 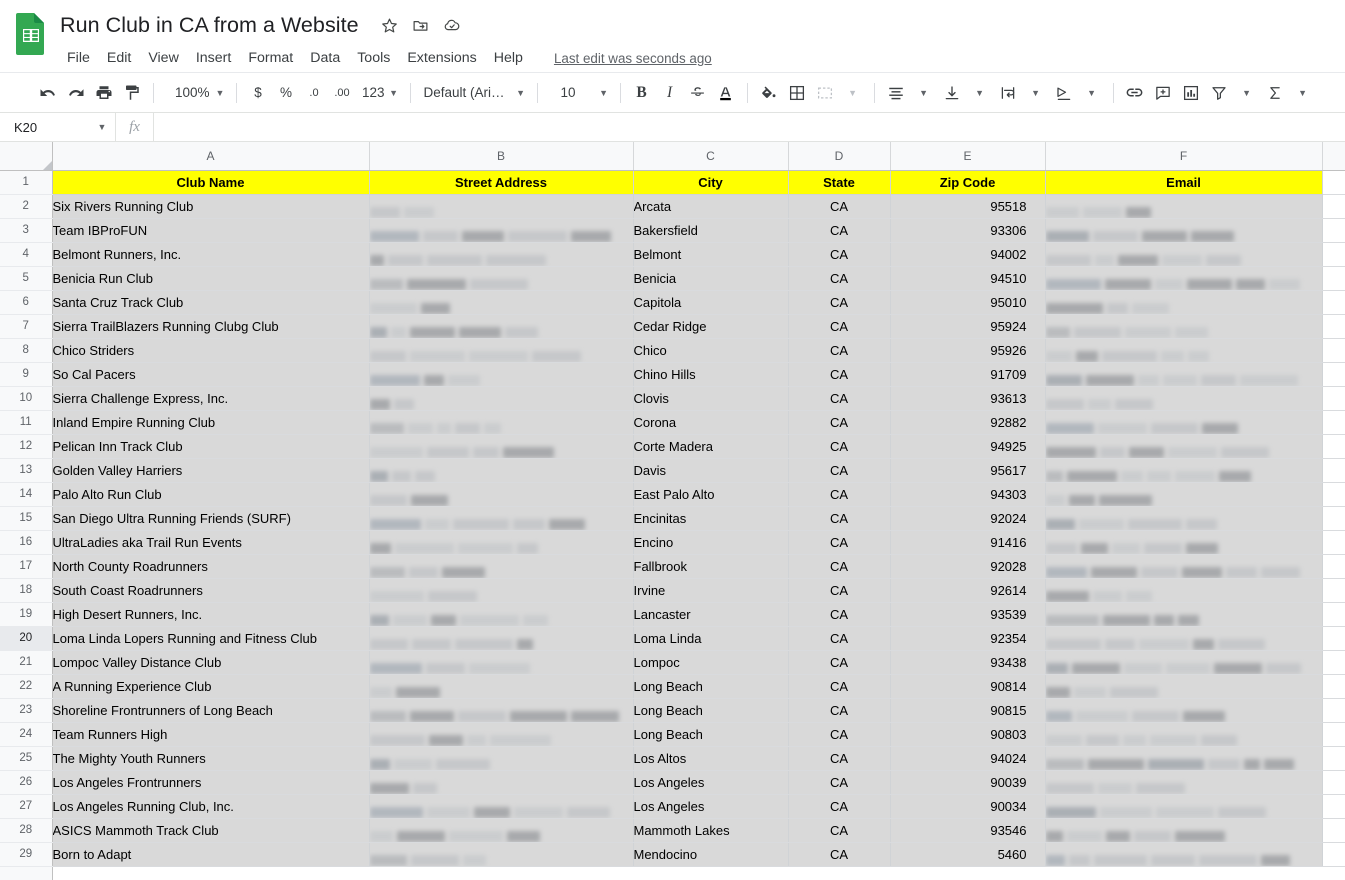 What do you see at coordinates (258, 93) in the screenshot?
I see `currency-format-button: $` at bounding box center [258, 93].